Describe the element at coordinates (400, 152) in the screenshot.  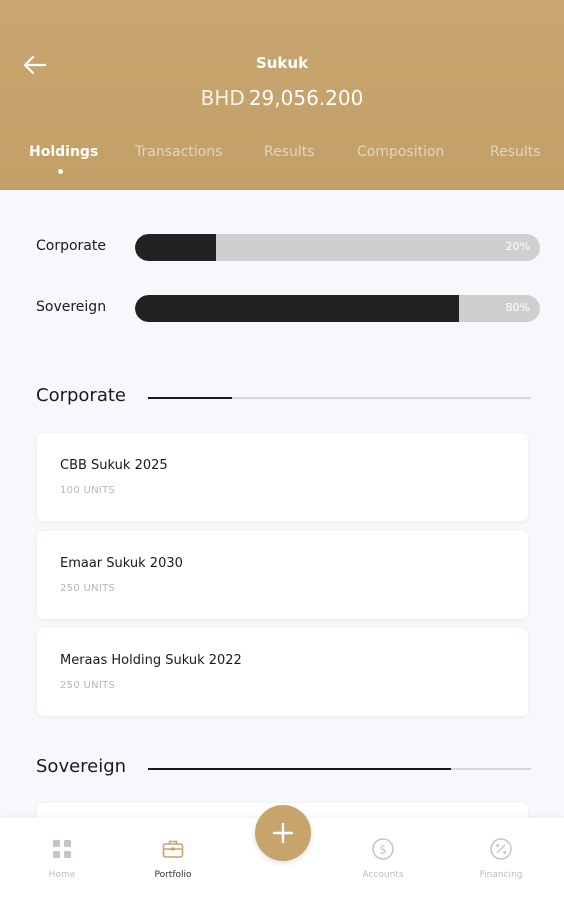
I see `tab-composition: Composition` at that location.